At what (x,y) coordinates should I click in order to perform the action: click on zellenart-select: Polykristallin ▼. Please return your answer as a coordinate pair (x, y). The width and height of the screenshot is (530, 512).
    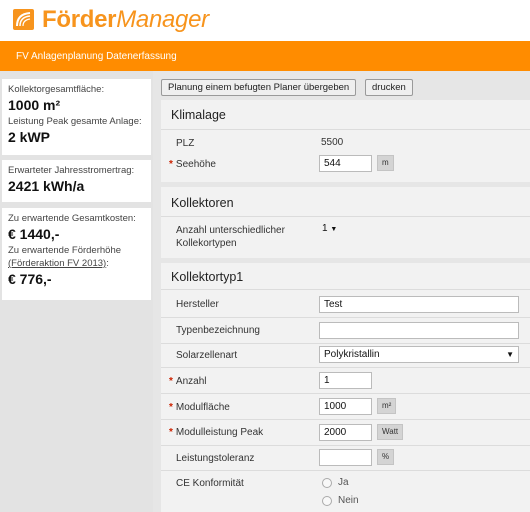
    Looking at the image, I should click on (419, 354).